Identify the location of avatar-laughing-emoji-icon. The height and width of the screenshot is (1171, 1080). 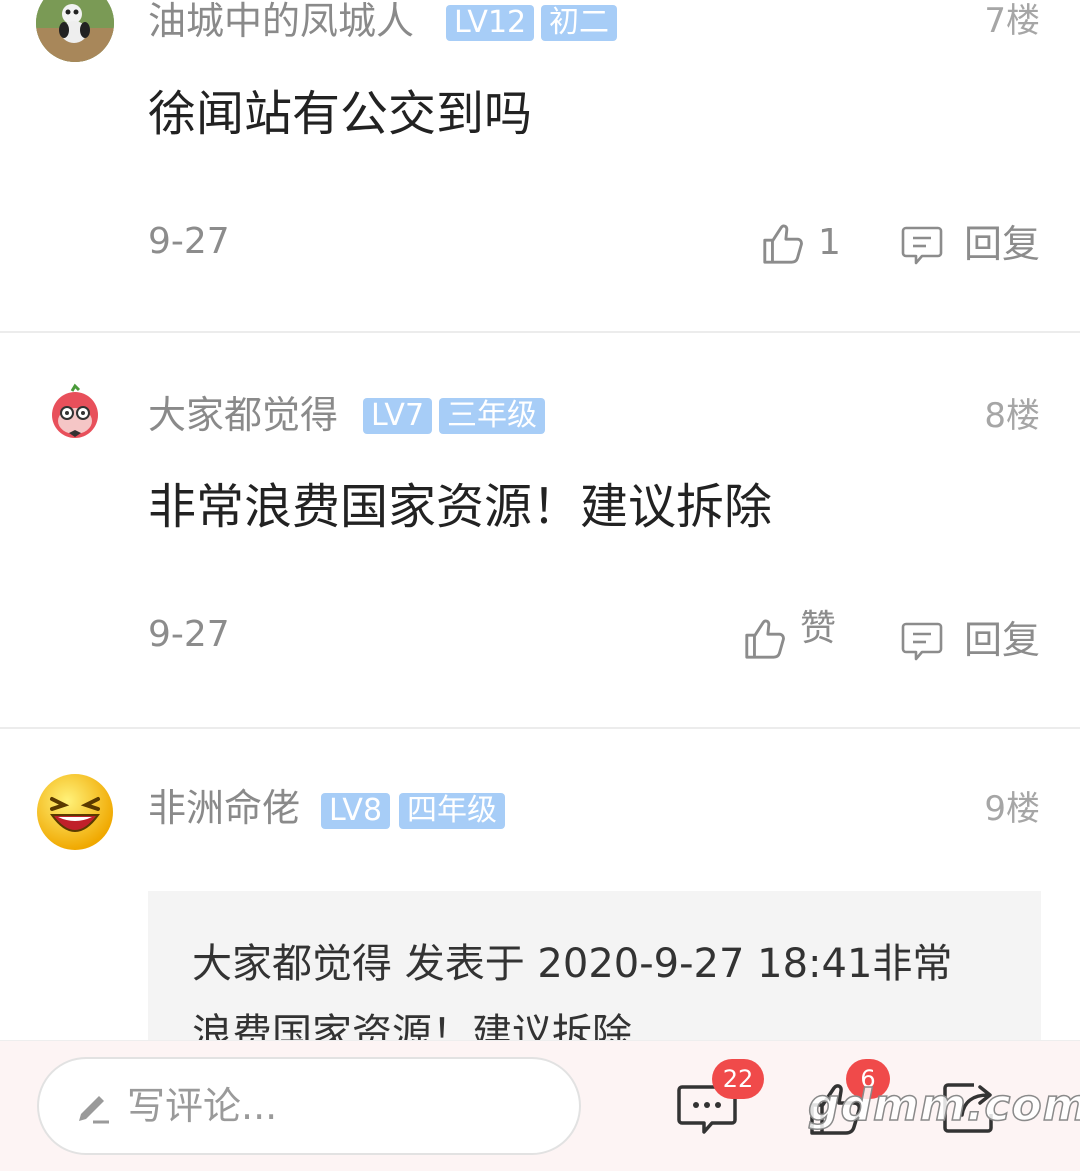
(75, 812).